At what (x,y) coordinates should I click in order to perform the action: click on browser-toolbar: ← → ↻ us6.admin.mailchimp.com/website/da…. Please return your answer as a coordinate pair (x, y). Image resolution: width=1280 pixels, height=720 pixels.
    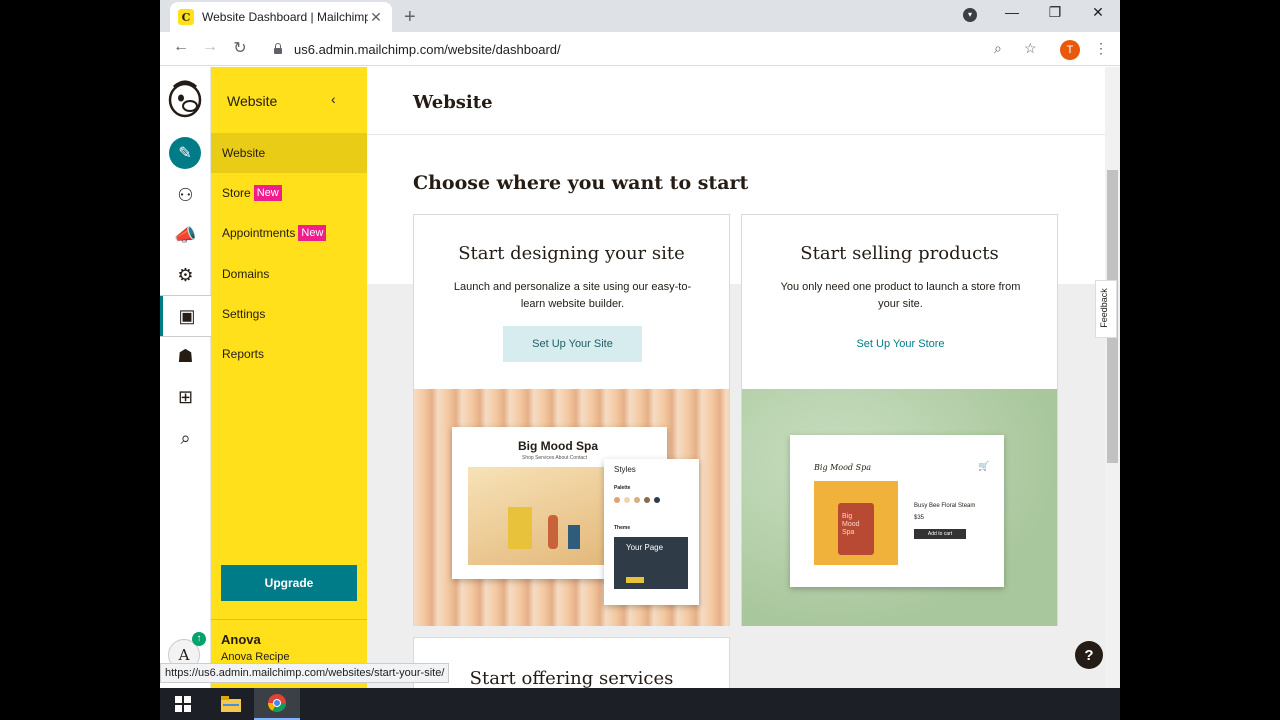
    Looking at the image, I should click on (640, 49).